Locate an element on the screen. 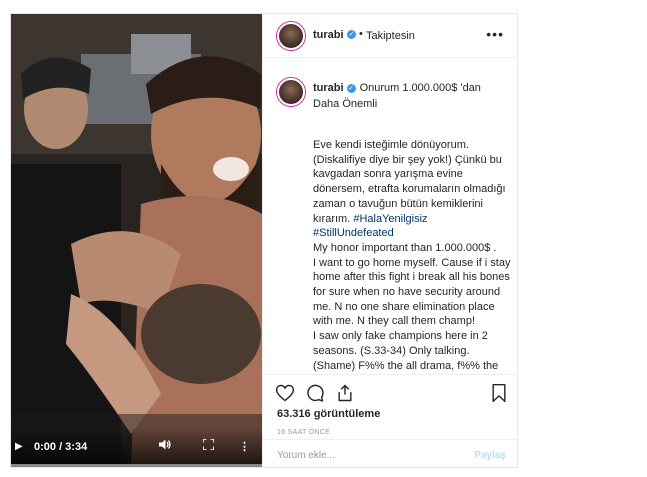 This screenshot has width=647, height=477. share-icon is located at coordinates (345, 393).